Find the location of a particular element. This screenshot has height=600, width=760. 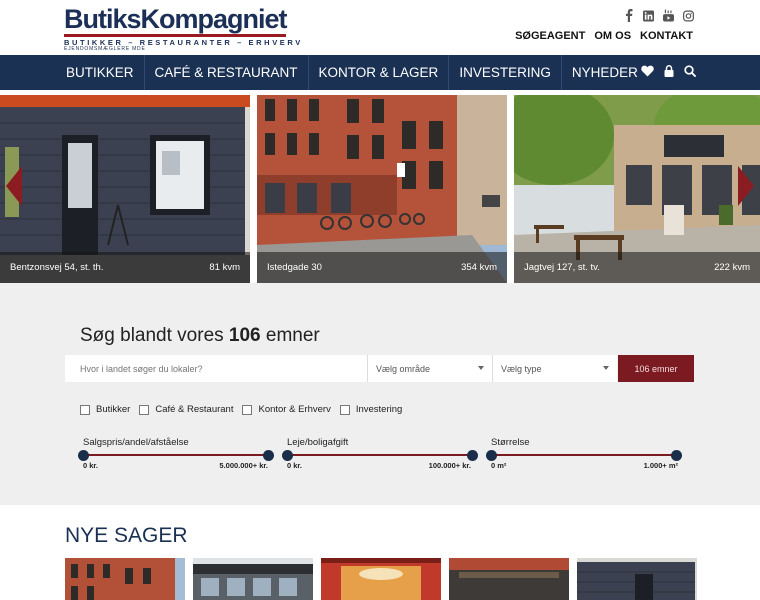

range-max-value: 1.000+ m² is located at coordinates (660, 465).